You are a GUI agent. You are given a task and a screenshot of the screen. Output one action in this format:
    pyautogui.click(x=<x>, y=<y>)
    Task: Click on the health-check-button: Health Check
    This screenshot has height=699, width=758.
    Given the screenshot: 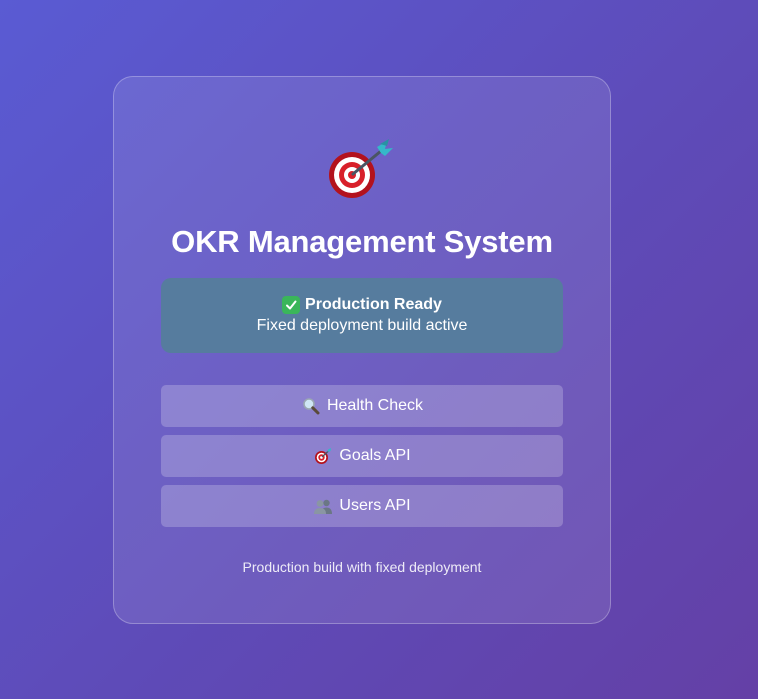 What is the action you would take?
    pyautogui.click(x=362, y=406)
    